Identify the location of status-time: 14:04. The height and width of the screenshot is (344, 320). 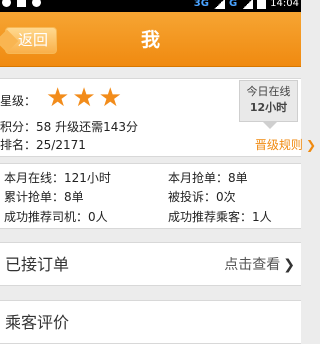
(284, 4).